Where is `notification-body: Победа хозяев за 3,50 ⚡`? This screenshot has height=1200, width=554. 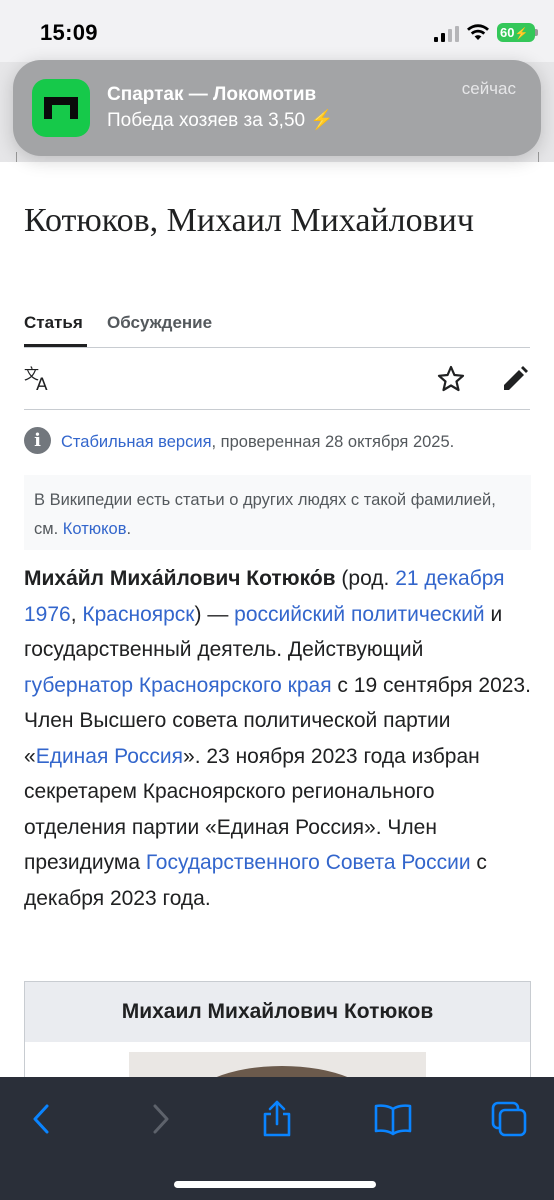
notification-body: Победа хозяев за 3,50 ⚡ is located at coordinates (221, 120).